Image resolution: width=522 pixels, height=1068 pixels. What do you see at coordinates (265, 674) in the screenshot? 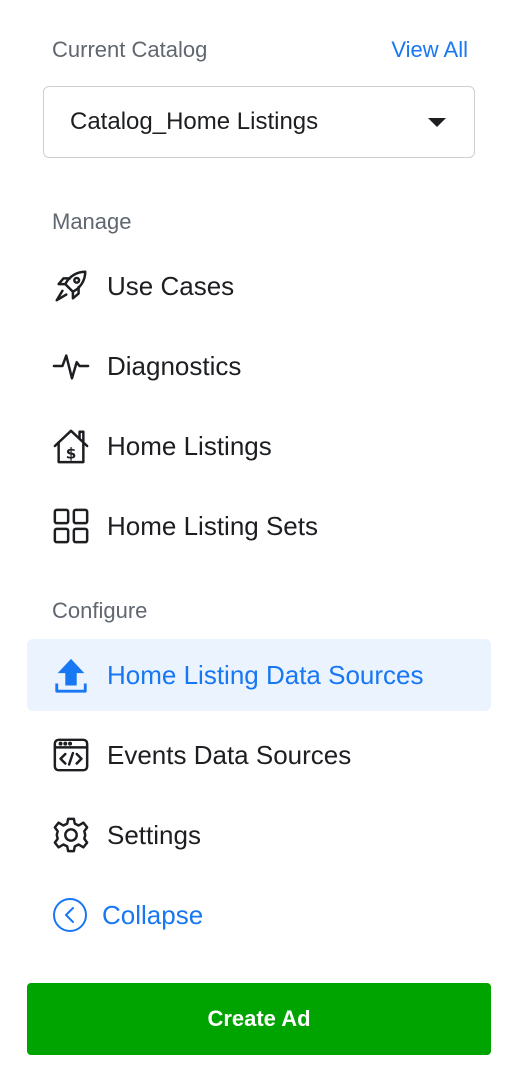
I see `nav-item-label: Home Listing Data Sources` at bounding box center [265, 674].